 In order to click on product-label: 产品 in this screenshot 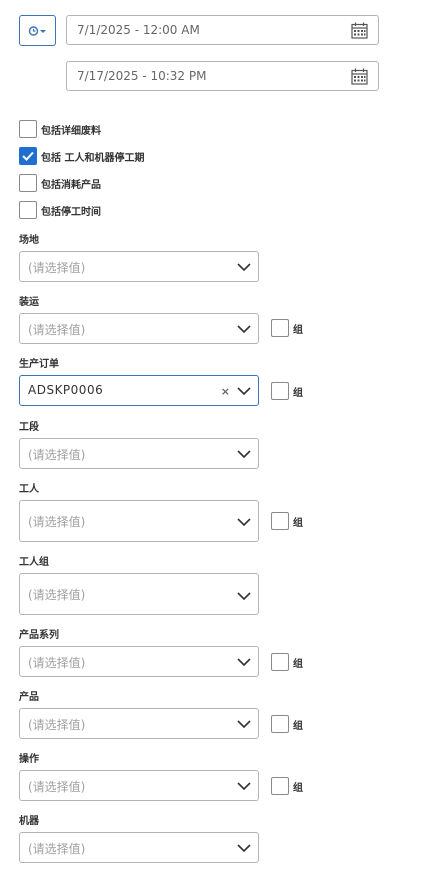, I will do `click(29, 697)`.